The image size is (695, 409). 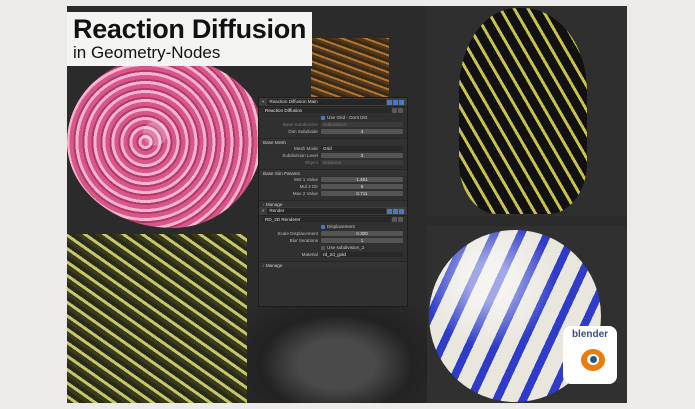 What do you see at coordinates (362, 254) in the screenshot?
I see `material-field: rd_2d_gold` at bounding box center [362, 254].